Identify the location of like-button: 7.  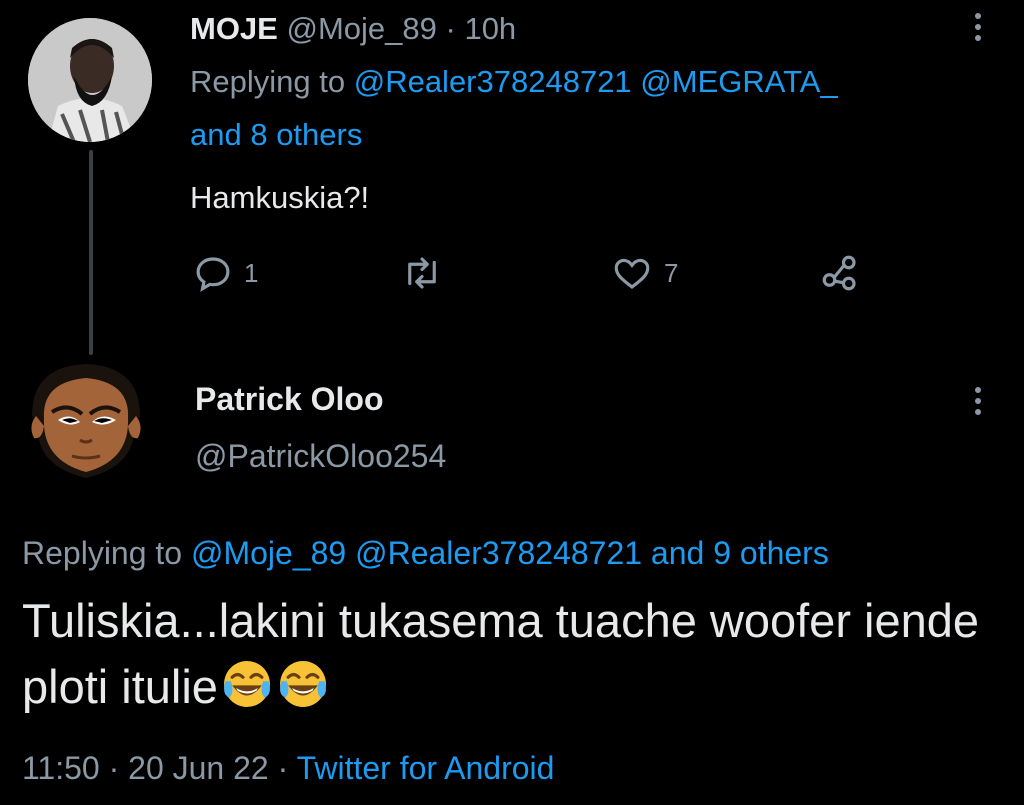
(644, 273).